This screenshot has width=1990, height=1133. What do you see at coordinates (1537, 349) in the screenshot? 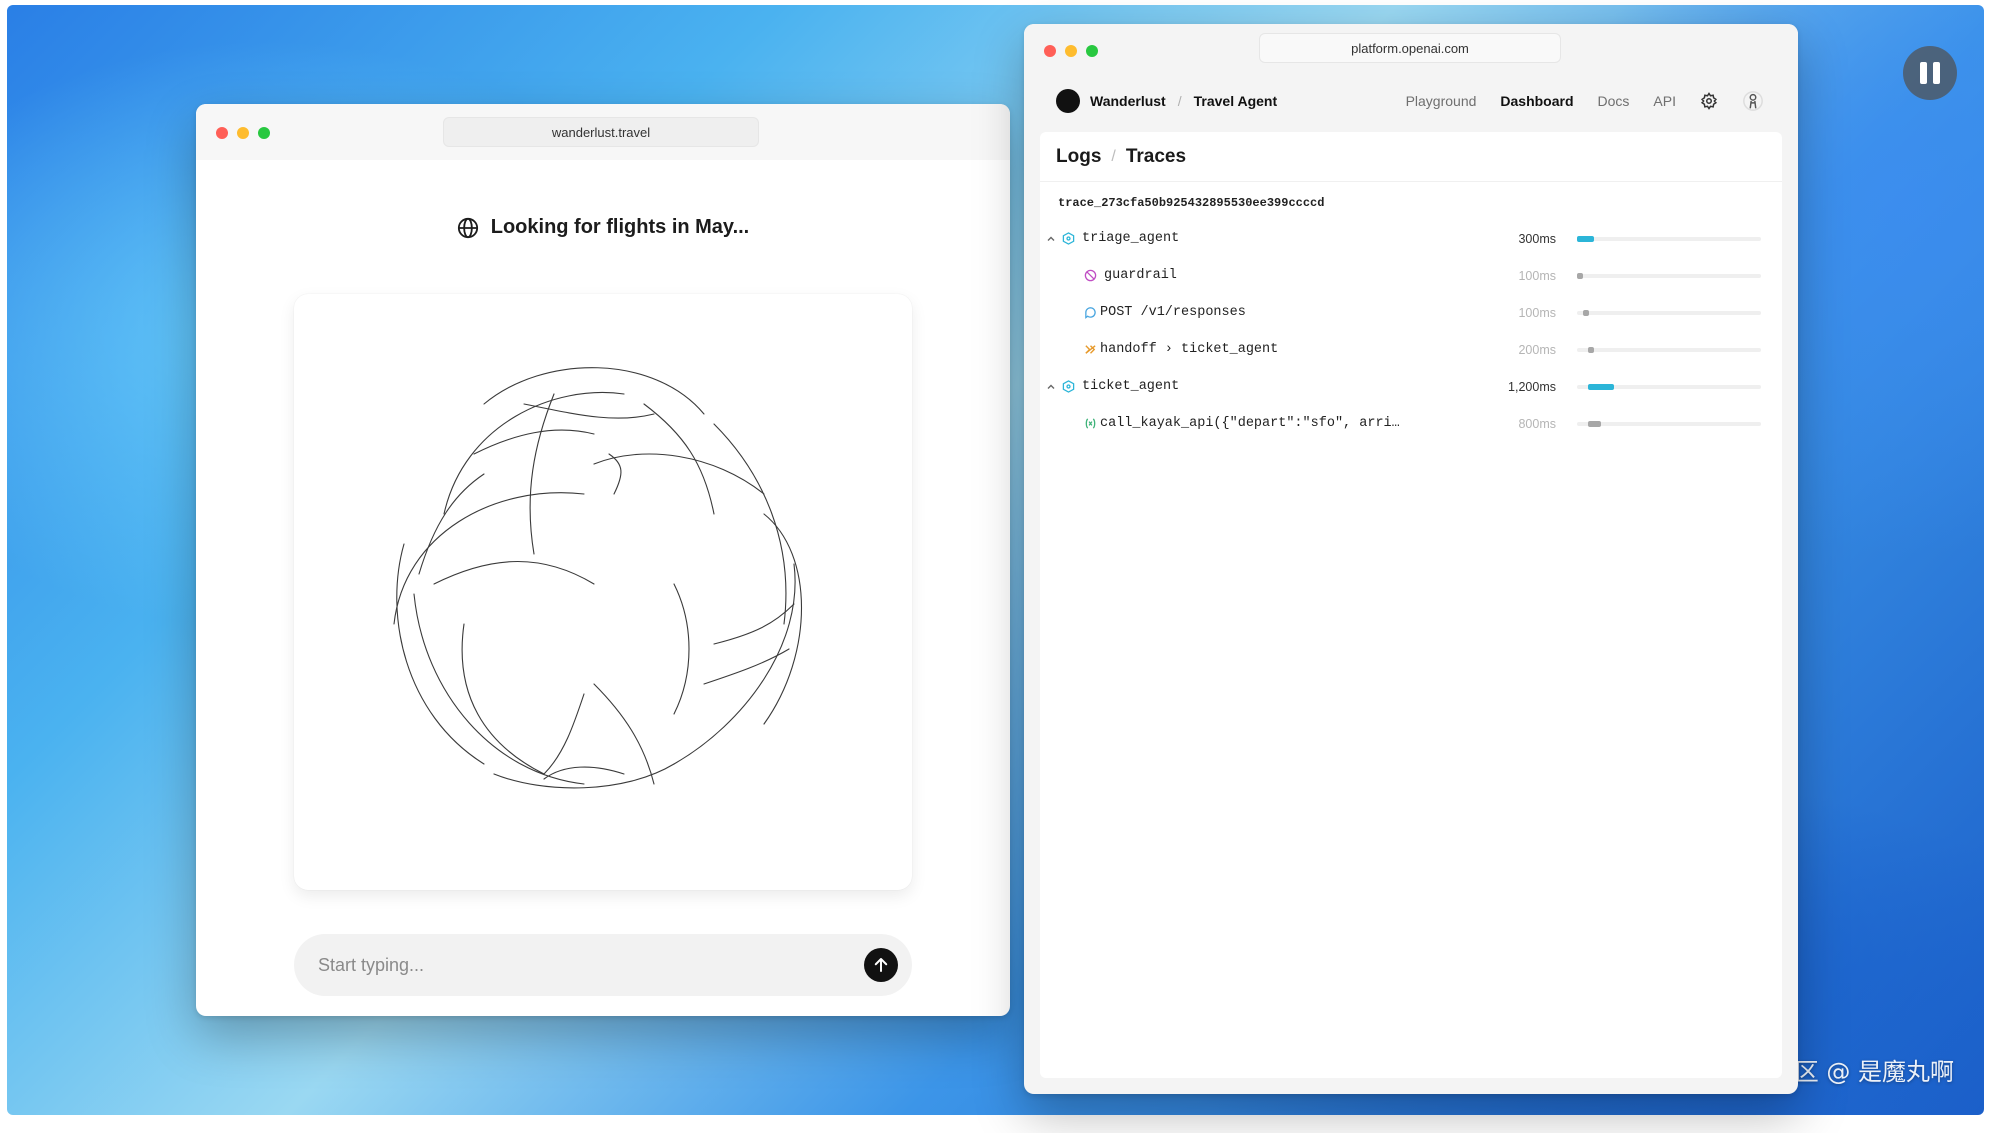
I see `trace-row-duration: 200ms` at bounding box center [1537, 349].